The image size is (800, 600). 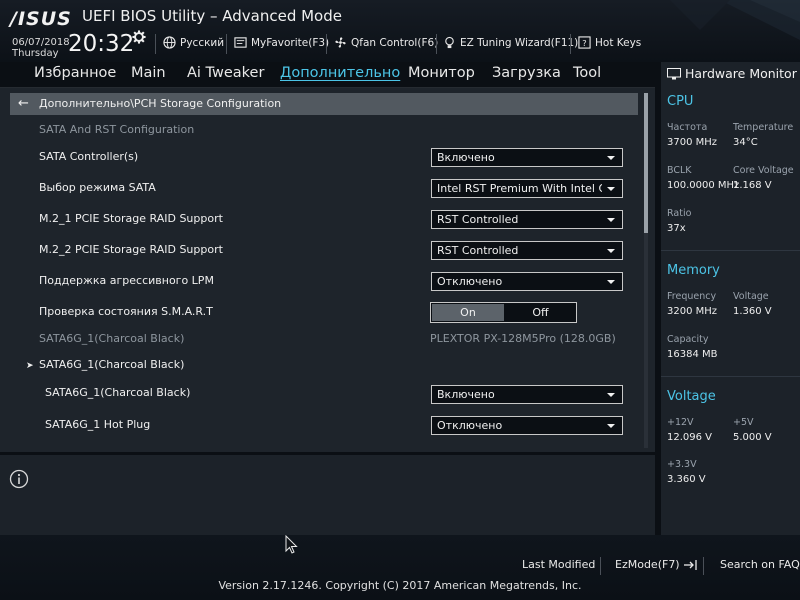 I want to click on memory-frequency-value: 3200 MHz, so click(x=692, y=311).